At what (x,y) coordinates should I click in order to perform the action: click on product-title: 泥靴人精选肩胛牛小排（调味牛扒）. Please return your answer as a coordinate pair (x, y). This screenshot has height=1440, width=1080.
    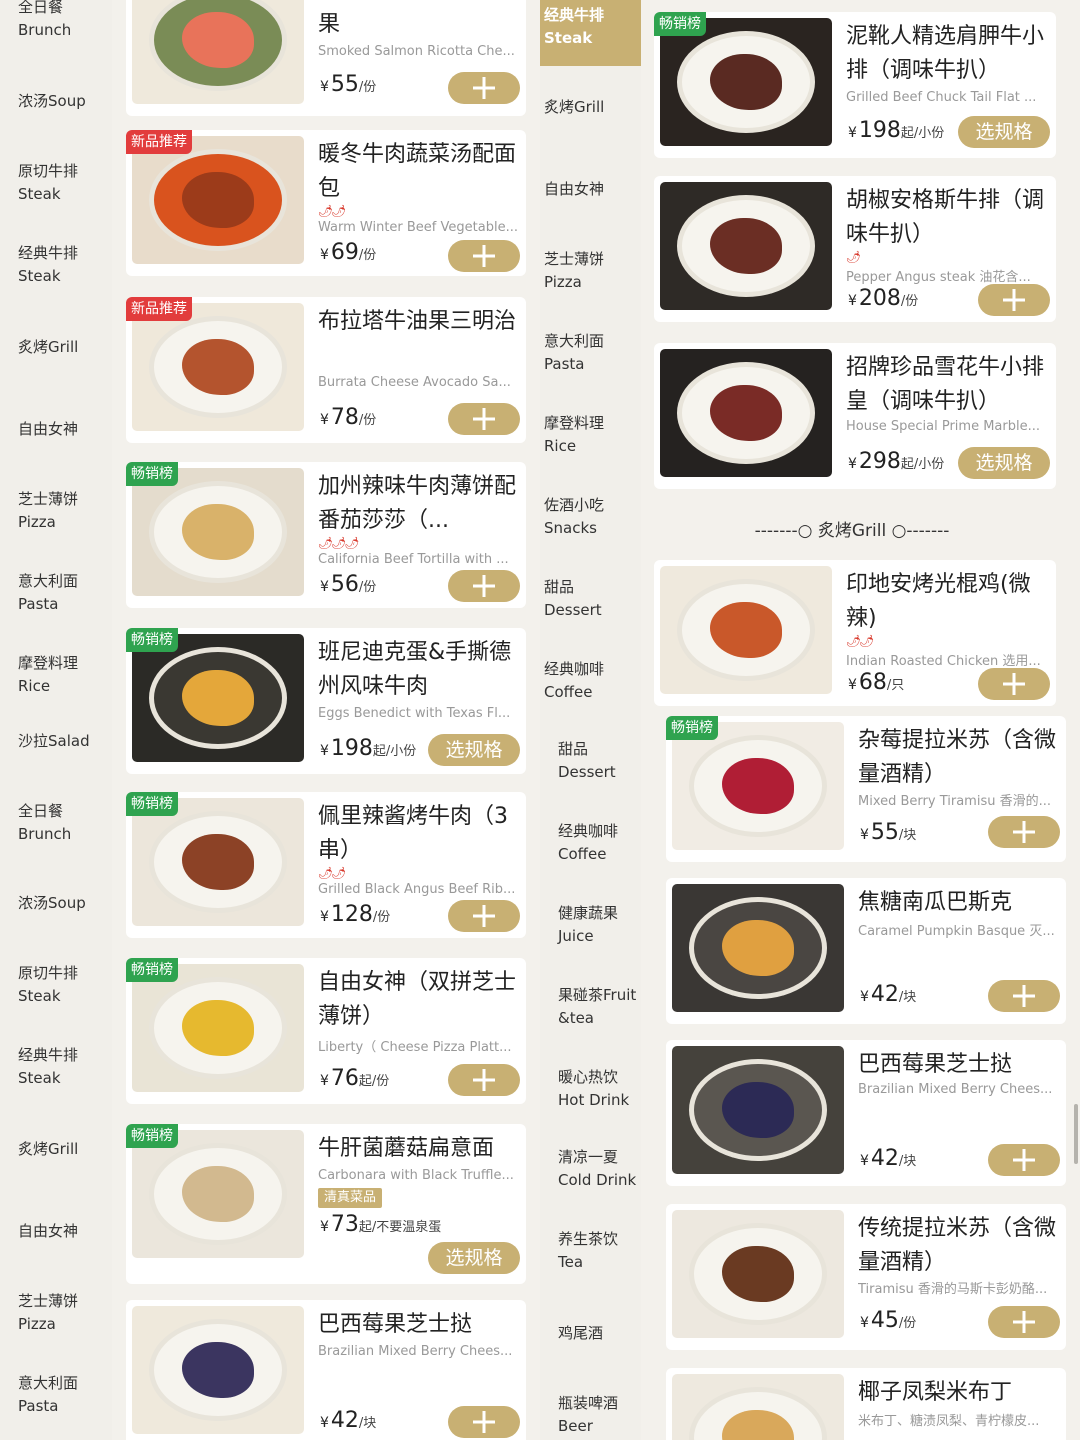
    Looking at the image, I should click on (945, 53).